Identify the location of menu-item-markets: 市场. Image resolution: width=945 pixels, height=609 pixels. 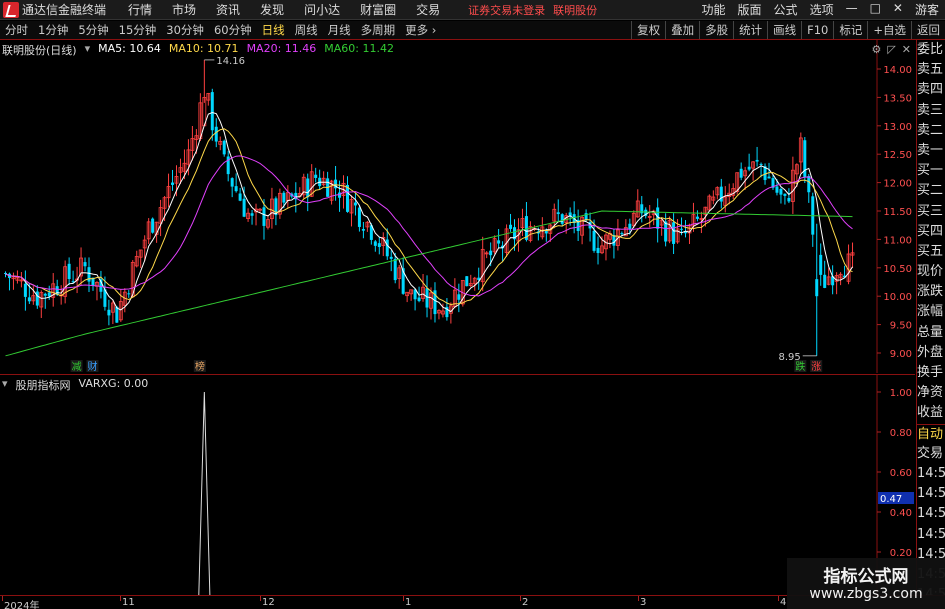
(184, 9).